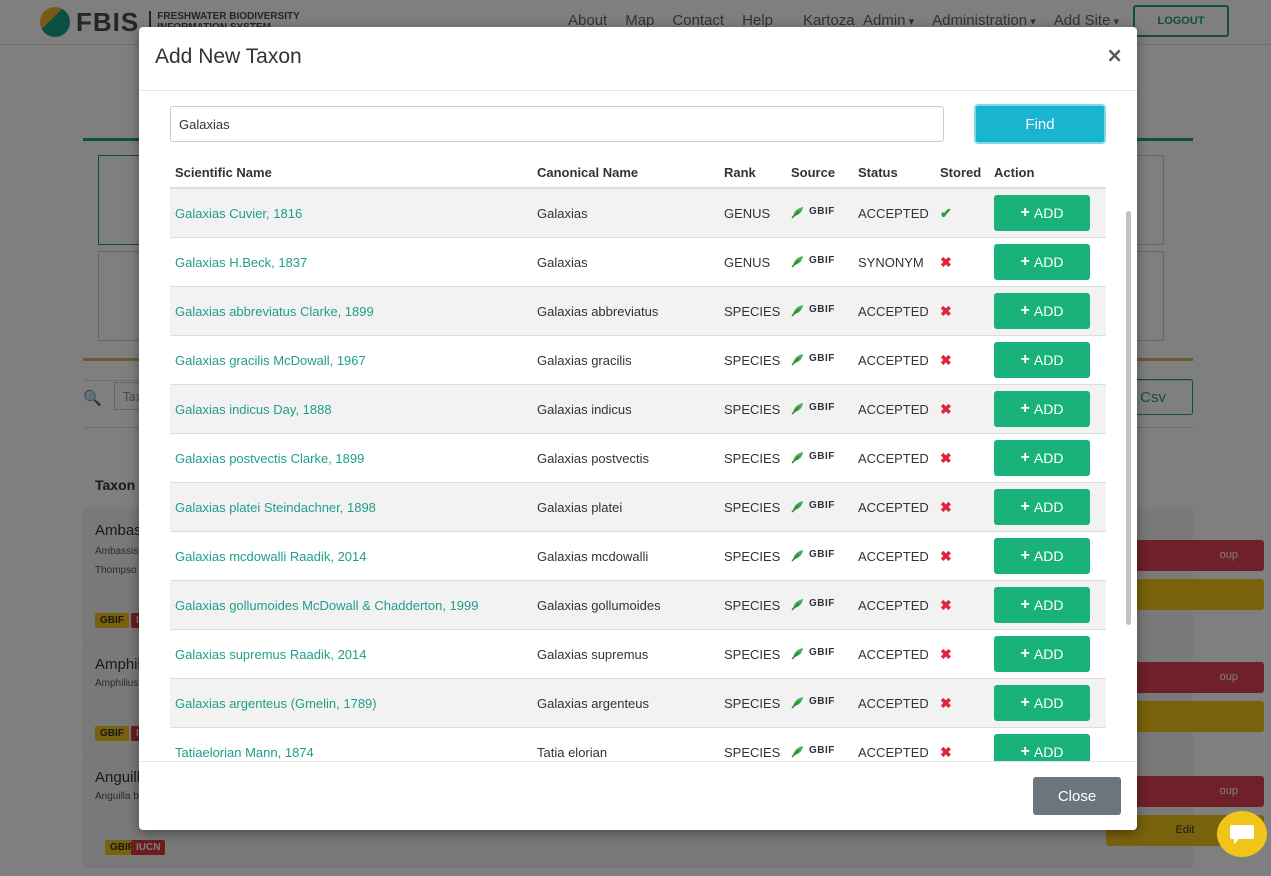 This screenshot has height=876, width=1271. What do you see at coordinates (638, 795) in the screenshot?
I see `modal-footer: Close` at bounding box center [638, 795].